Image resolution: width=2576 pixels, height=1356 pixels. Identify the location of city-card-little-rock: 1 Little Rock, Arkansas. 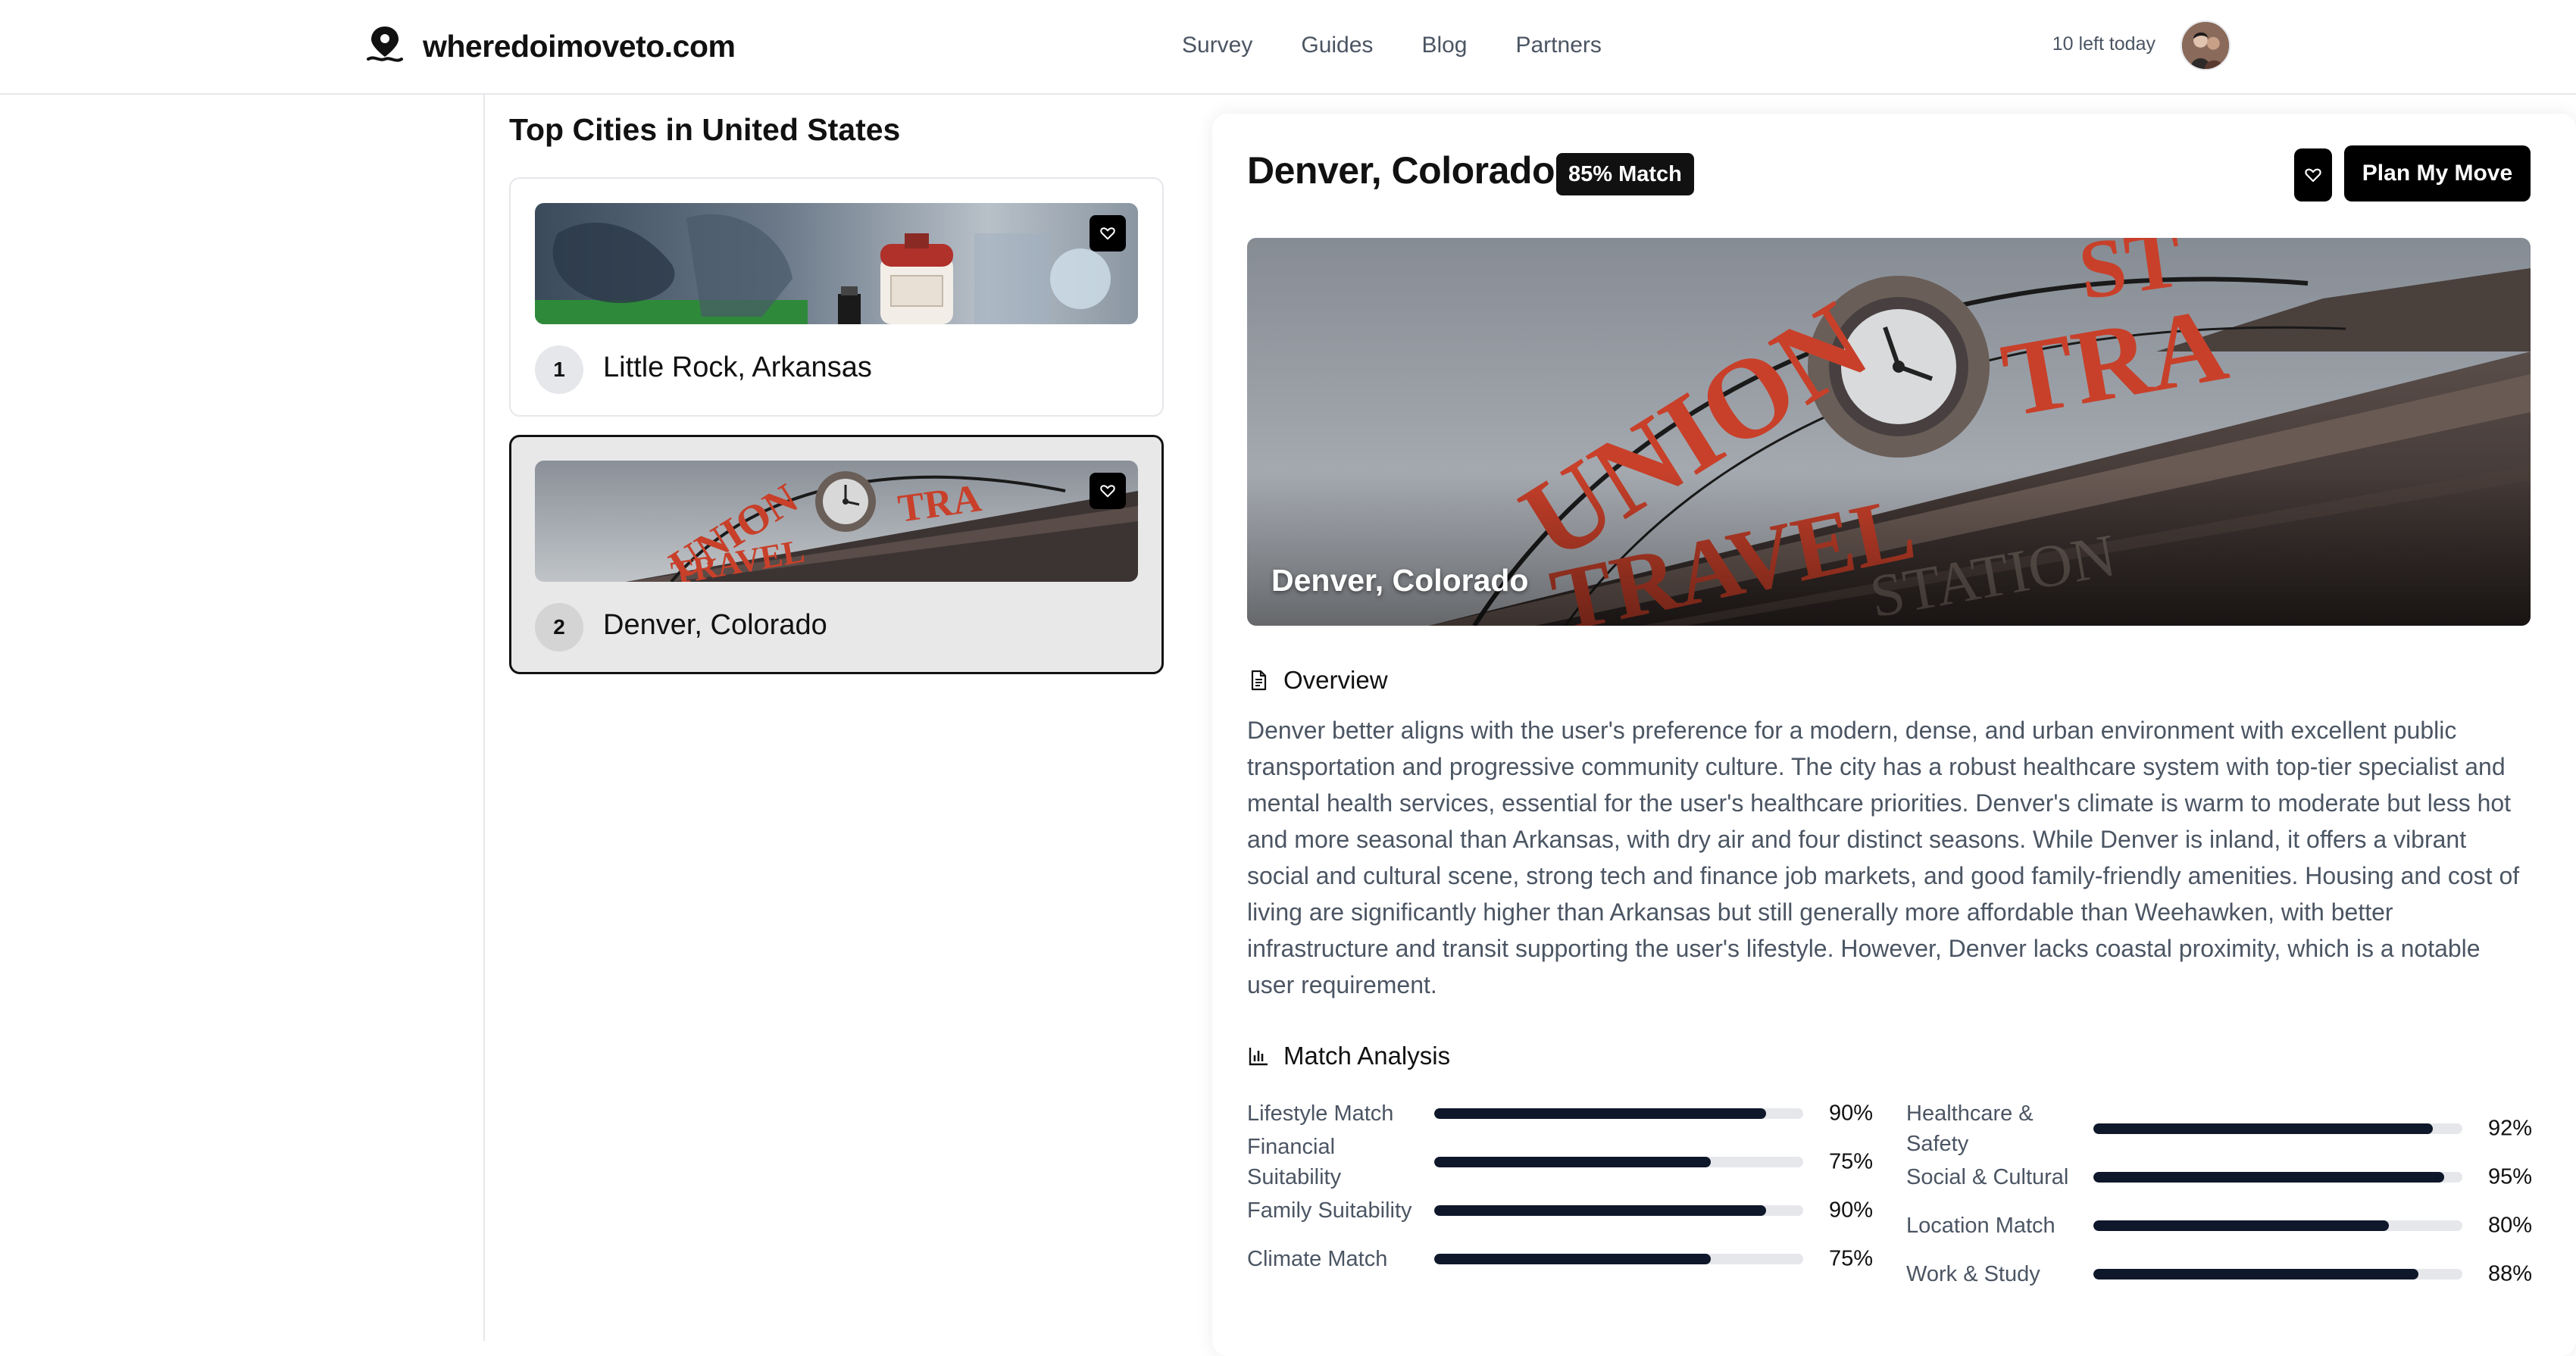
(836, 297).